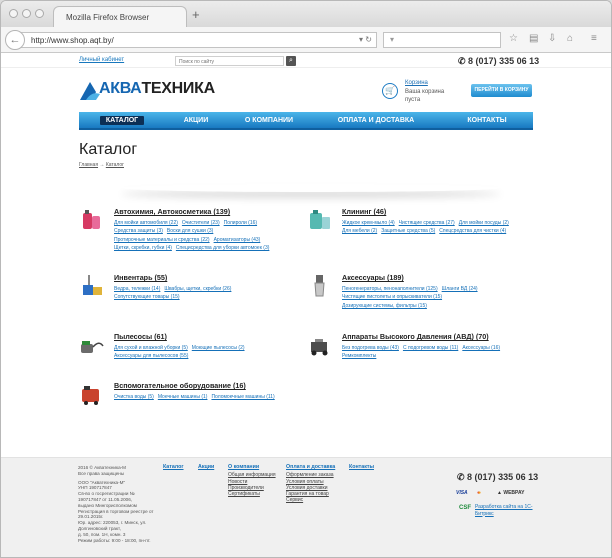 This screenshot has height=558, width=612. Describe the element at coordinates (487, 120) in the screenshot. I see `nav-item-contacts: КОНТАКТЫ` at that location.